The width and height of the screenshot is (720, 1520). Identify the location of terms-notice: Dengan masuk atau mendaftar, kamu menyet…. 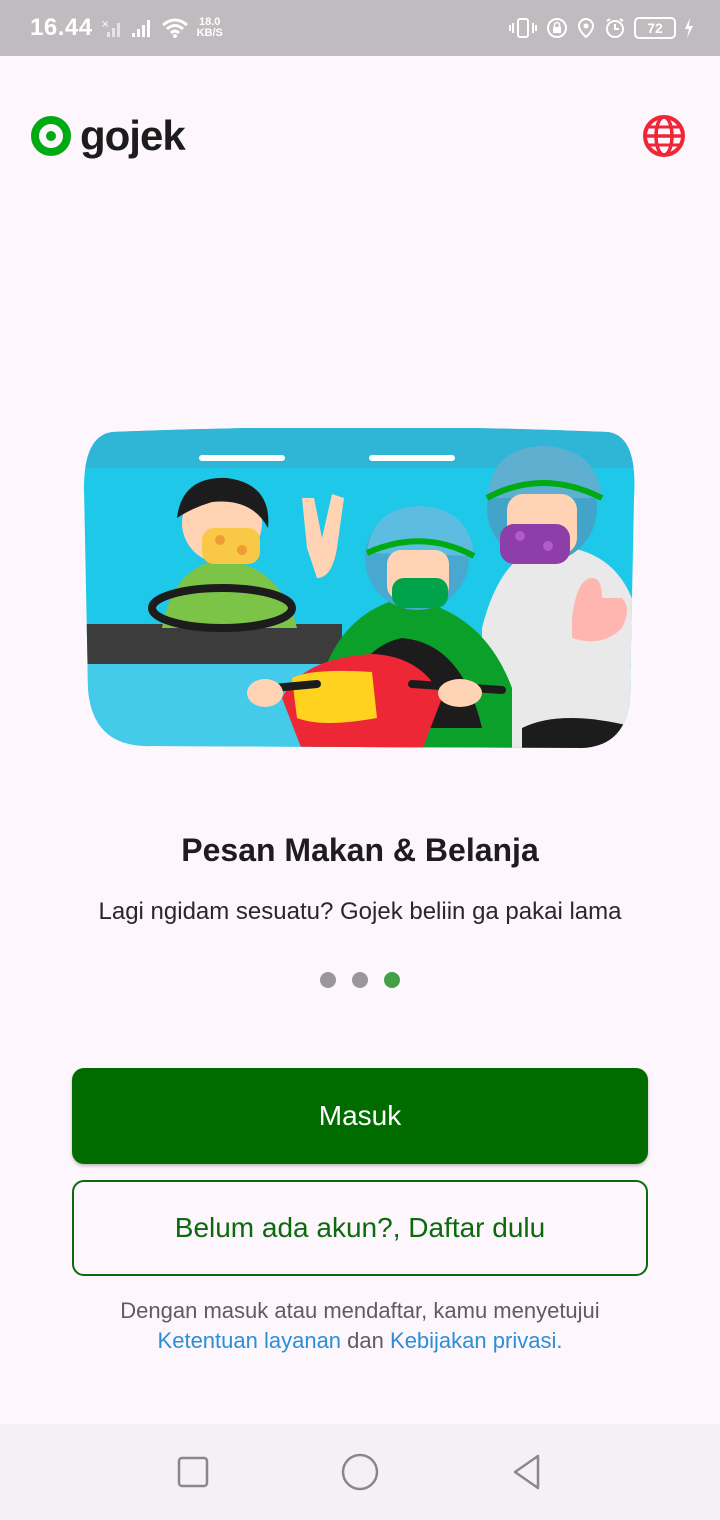
(360, 1326).